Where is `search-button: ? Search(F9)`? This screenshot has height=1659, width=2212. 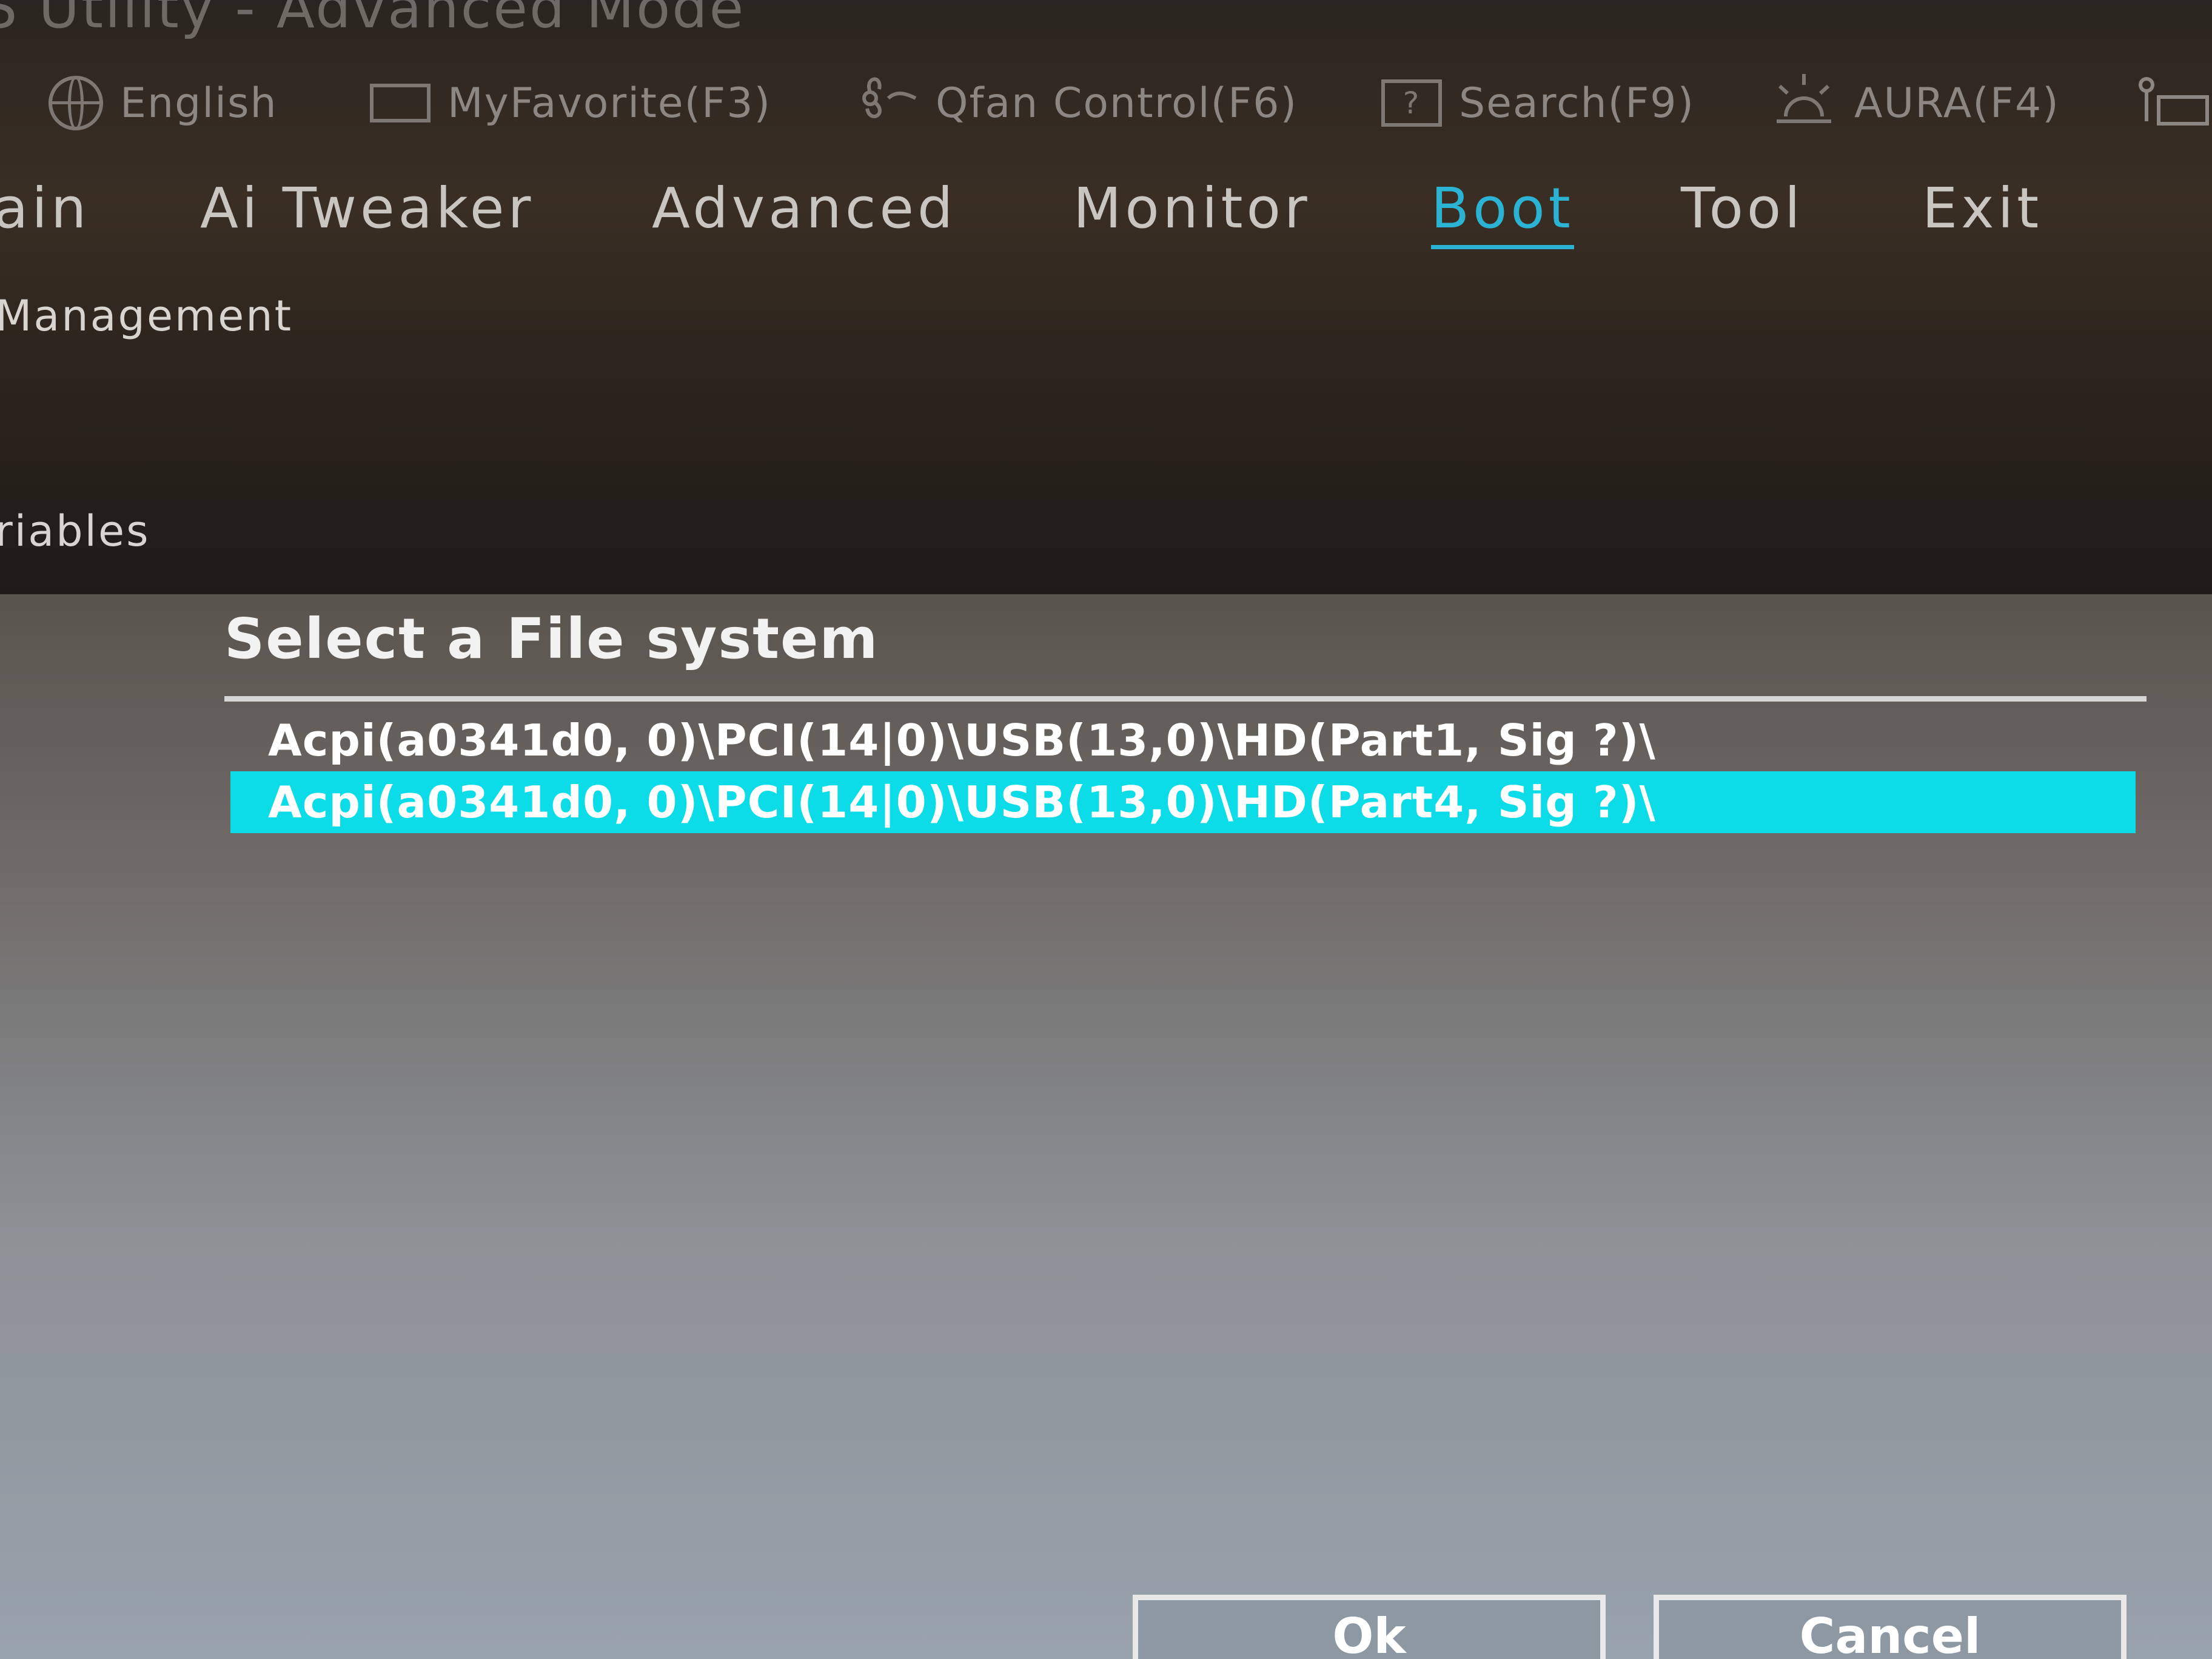 search-button: ? Search(F9) is located at coordinates (1538, 103).